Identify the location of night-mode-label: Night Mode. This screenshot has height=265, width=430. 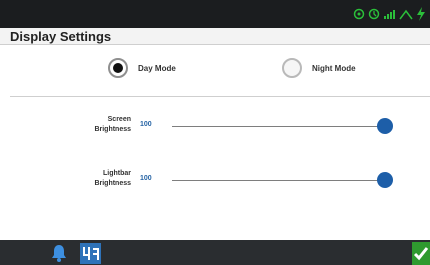
(334, 68).